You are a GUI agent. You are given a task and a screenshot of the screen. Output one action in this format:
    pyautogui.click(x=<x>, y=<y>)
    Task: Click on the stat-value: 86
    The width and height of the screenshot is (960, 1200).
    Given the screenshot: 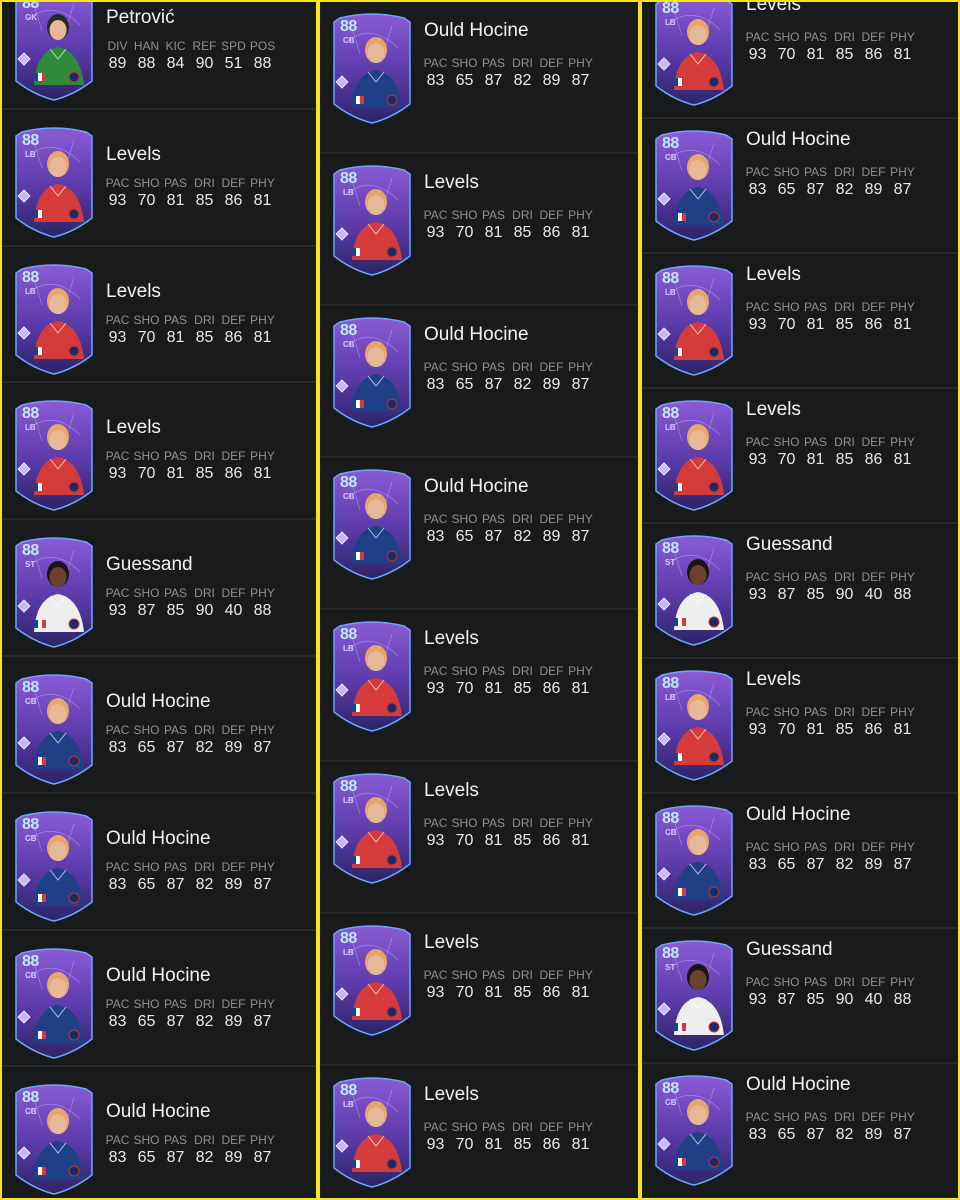 What is the action you would take?
    pyautogui.click(x=551, y=992)
    